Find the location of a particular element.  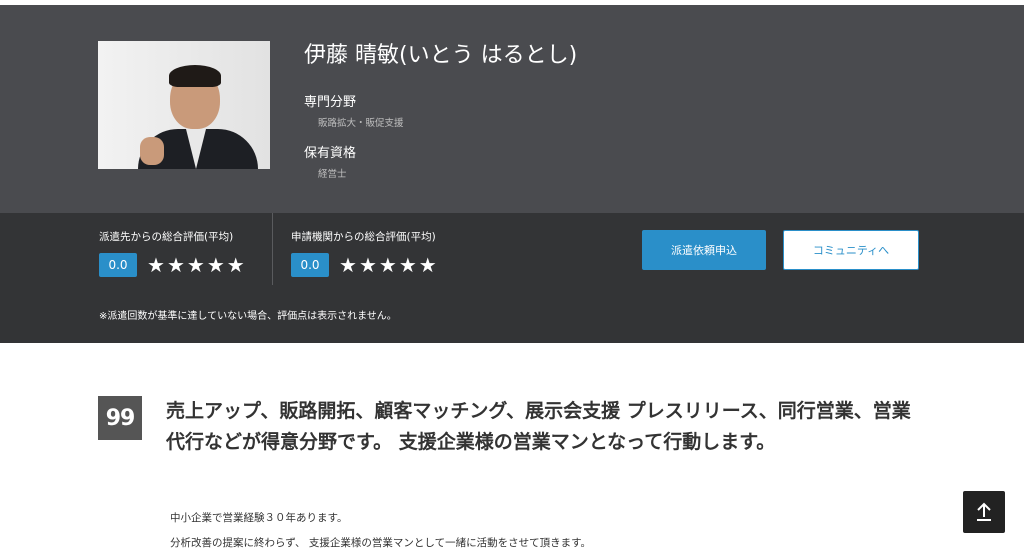

dispatch-rating: 派遣先からの総合評価(平均) 0.0 ★ ★ ★ ★ ★ is located at coordinates (172, 253).